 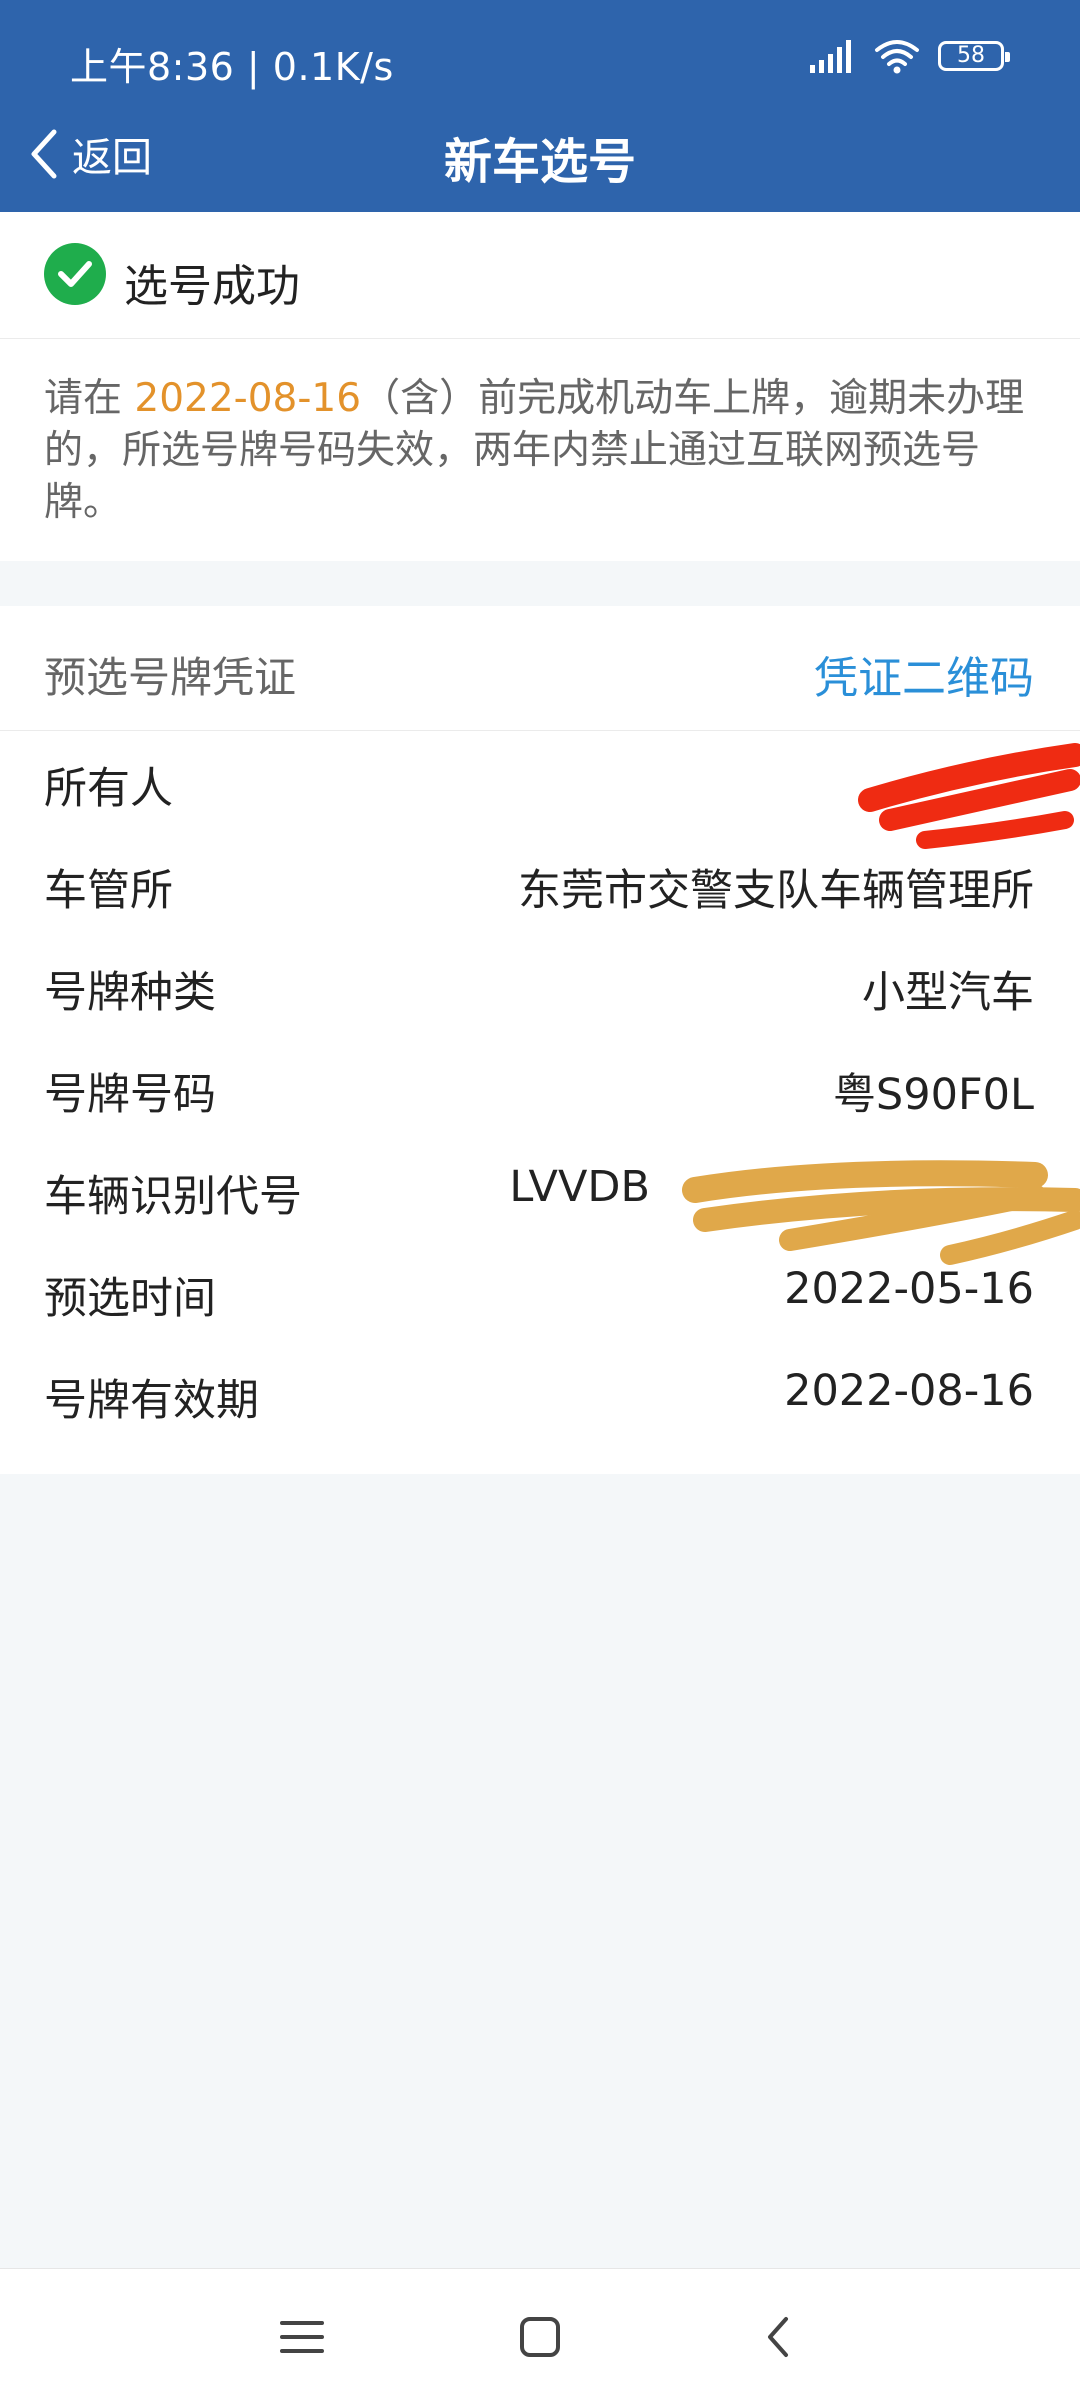 What do you see at coordinates (130, 1095) in the screenshot?
I see `row-label: 号牌号码` at bounding box center [130, 1095].